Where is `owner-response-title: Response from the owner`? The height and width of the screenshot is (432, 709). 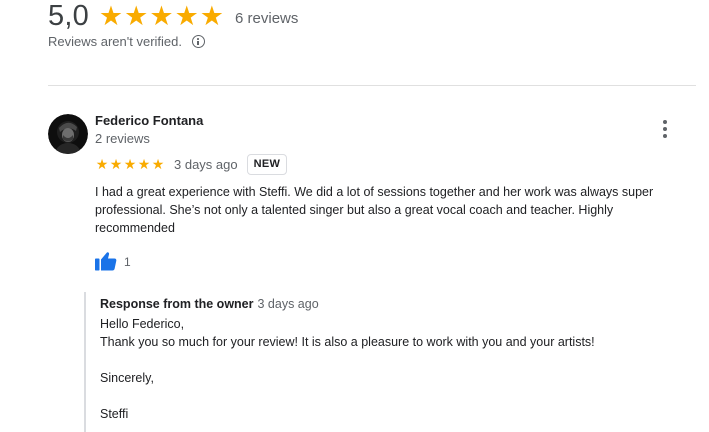
owner-response-title: Response from the owner is located at coordinates (177, 304).